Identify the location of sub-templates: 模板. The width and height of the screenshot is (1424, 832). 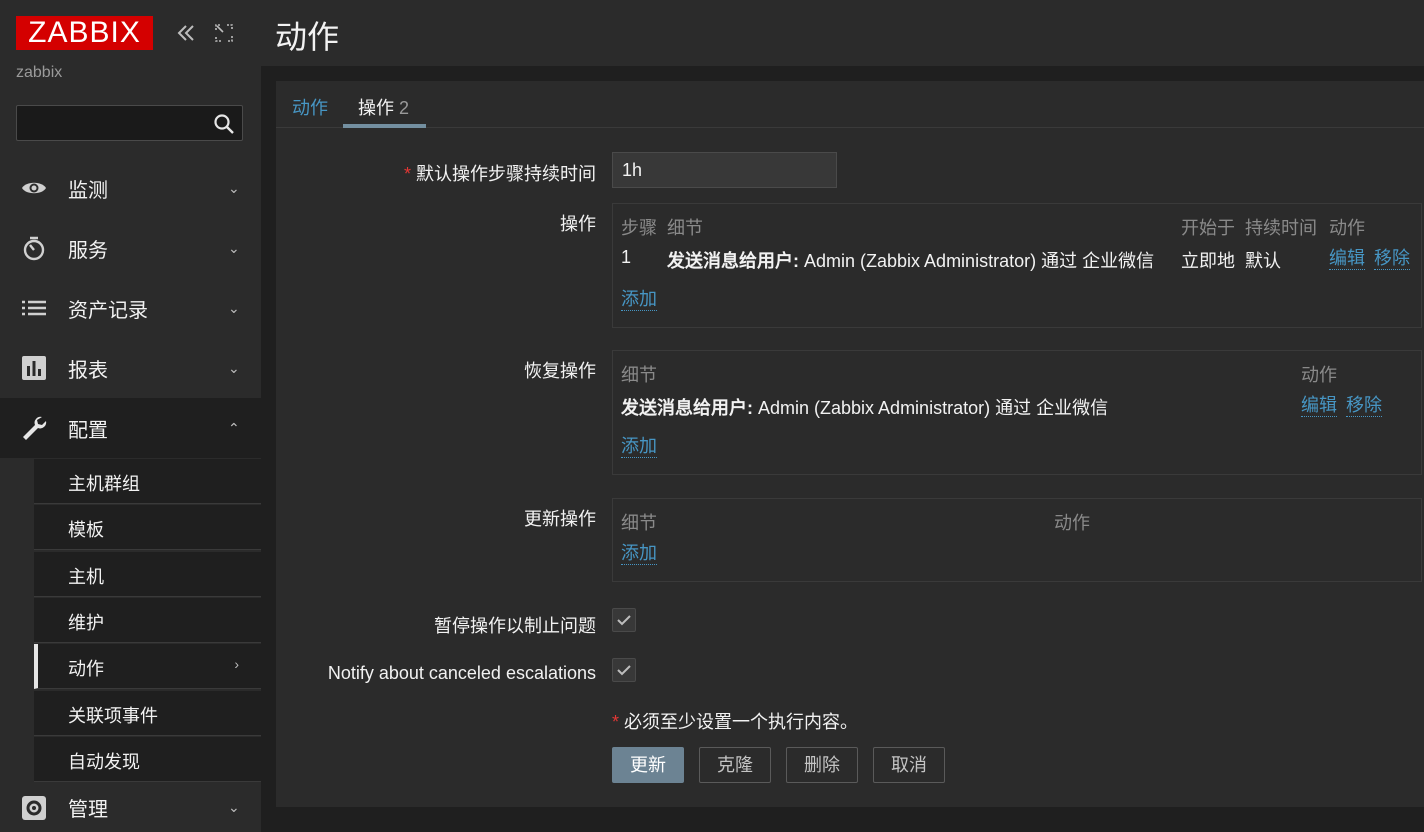
(147, 527).